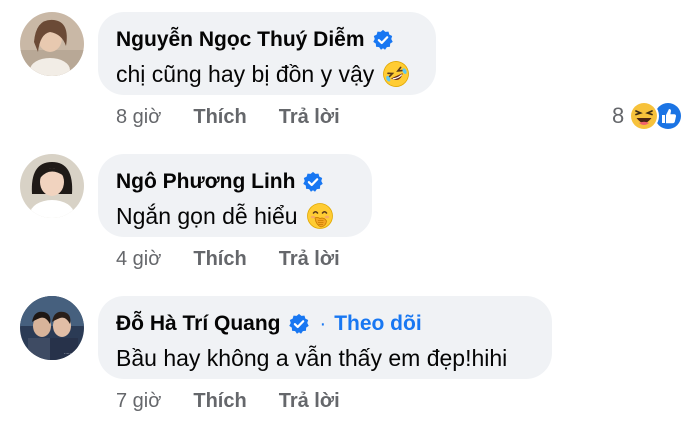 The height and width of the screenshot is (422, 700). What do you see at coordinates (618, 115) in the screenshot?
I see `reaction-count: 8` at bounding box center [618, 115].